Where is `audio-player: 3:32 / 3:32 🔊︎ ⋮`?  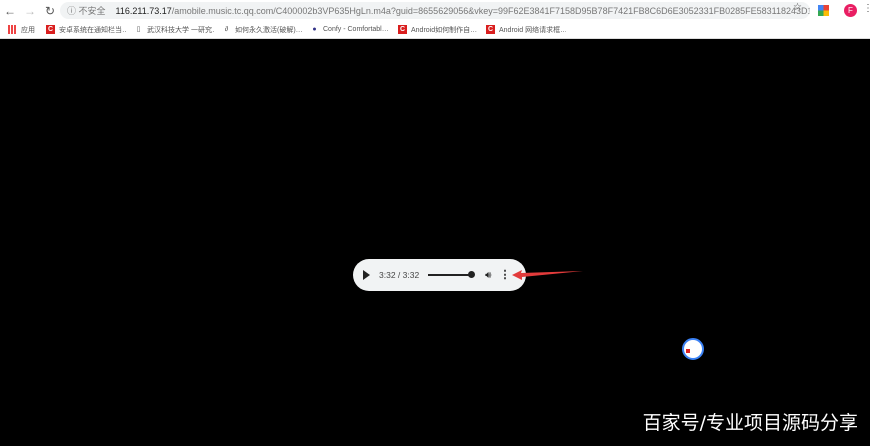 audio-player: 3:32 / 3:32 🔊︎ ⋮ is located at coordinates (439, 275).